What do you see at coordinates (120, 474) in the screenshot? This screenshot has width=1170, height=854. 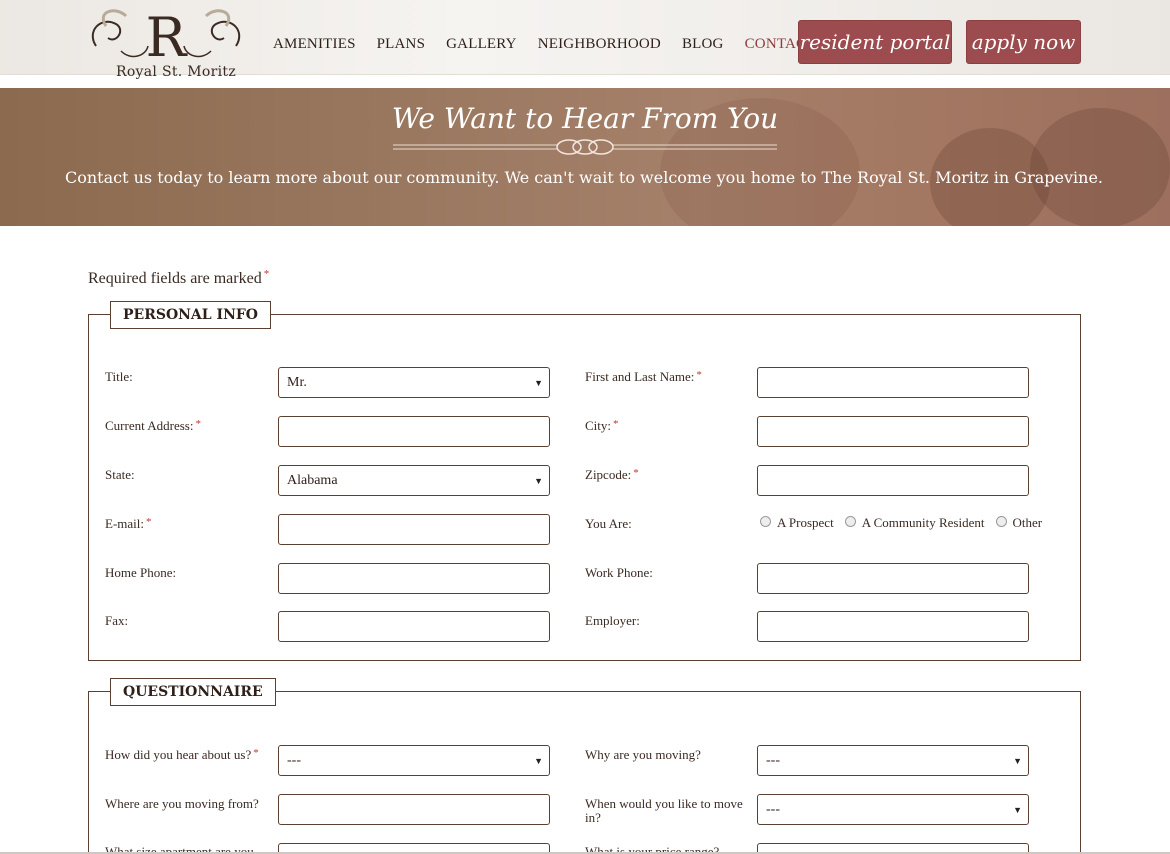 I see `state-label: State:` at bounding box center [120, 474].